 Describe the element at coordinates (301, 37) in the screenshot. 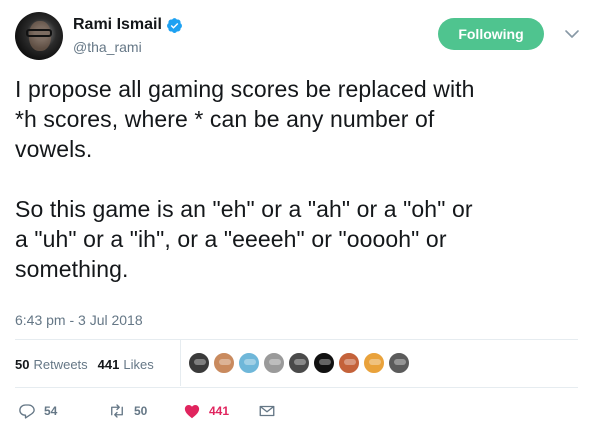

I see `tweet-header: Rami Ismail @tha_rami Following` at that location.